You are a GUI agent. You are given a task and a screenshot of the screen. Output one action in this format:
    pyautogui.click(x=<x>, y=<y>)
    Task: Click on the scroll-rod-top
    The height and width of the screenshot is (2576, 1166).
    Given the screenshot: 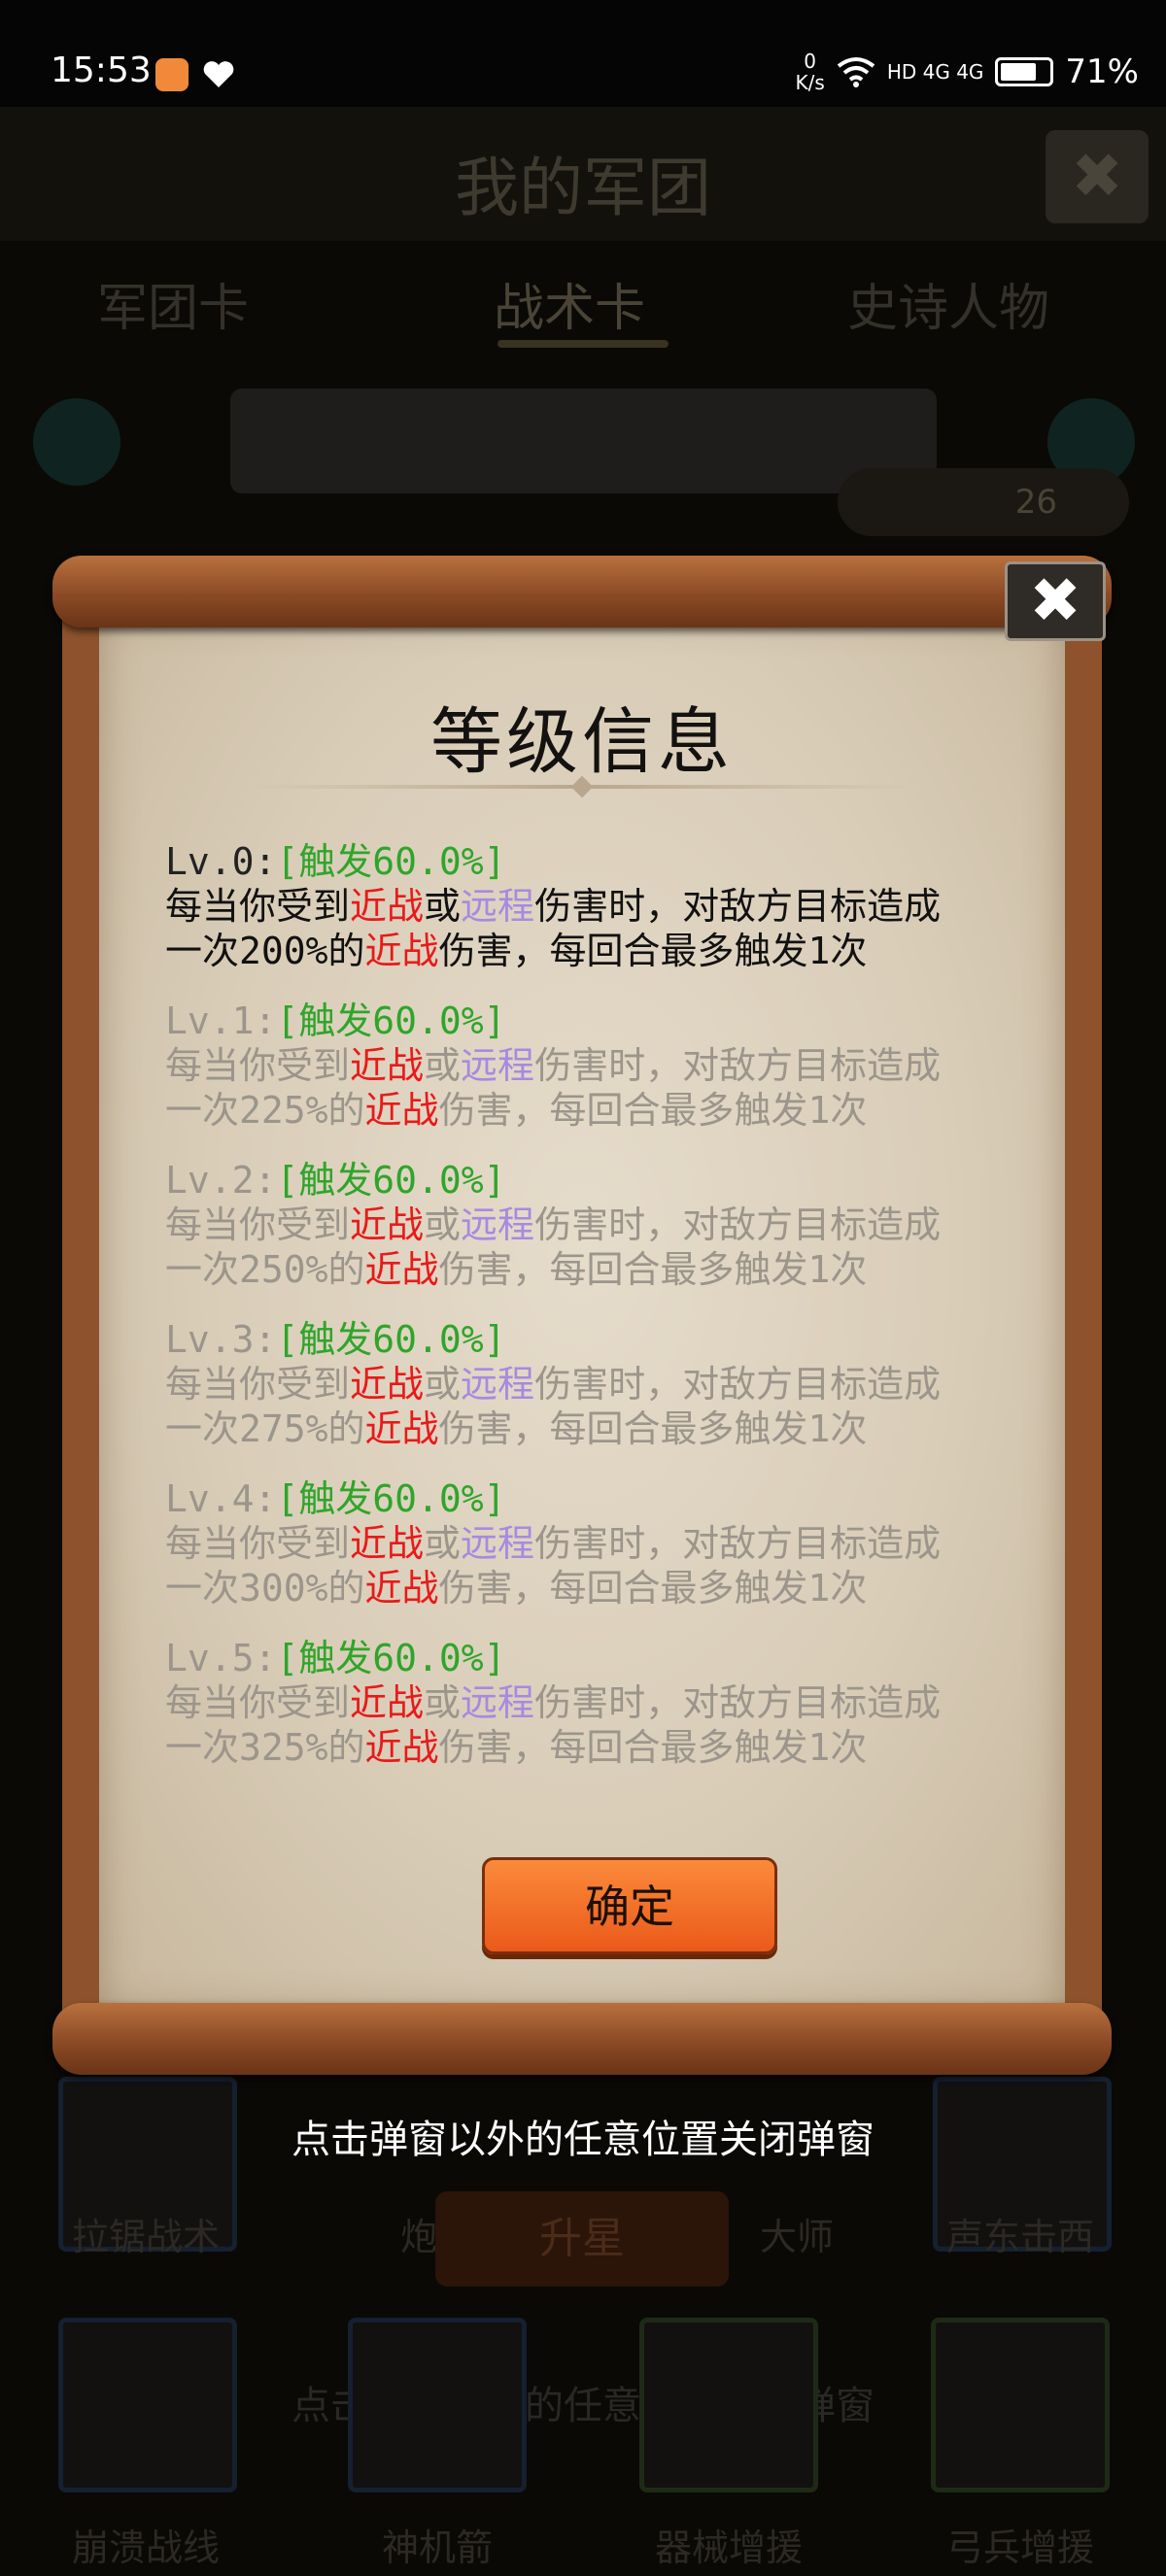 What is the action you would take?
    pyautogui.click(x=582, y=591)
    